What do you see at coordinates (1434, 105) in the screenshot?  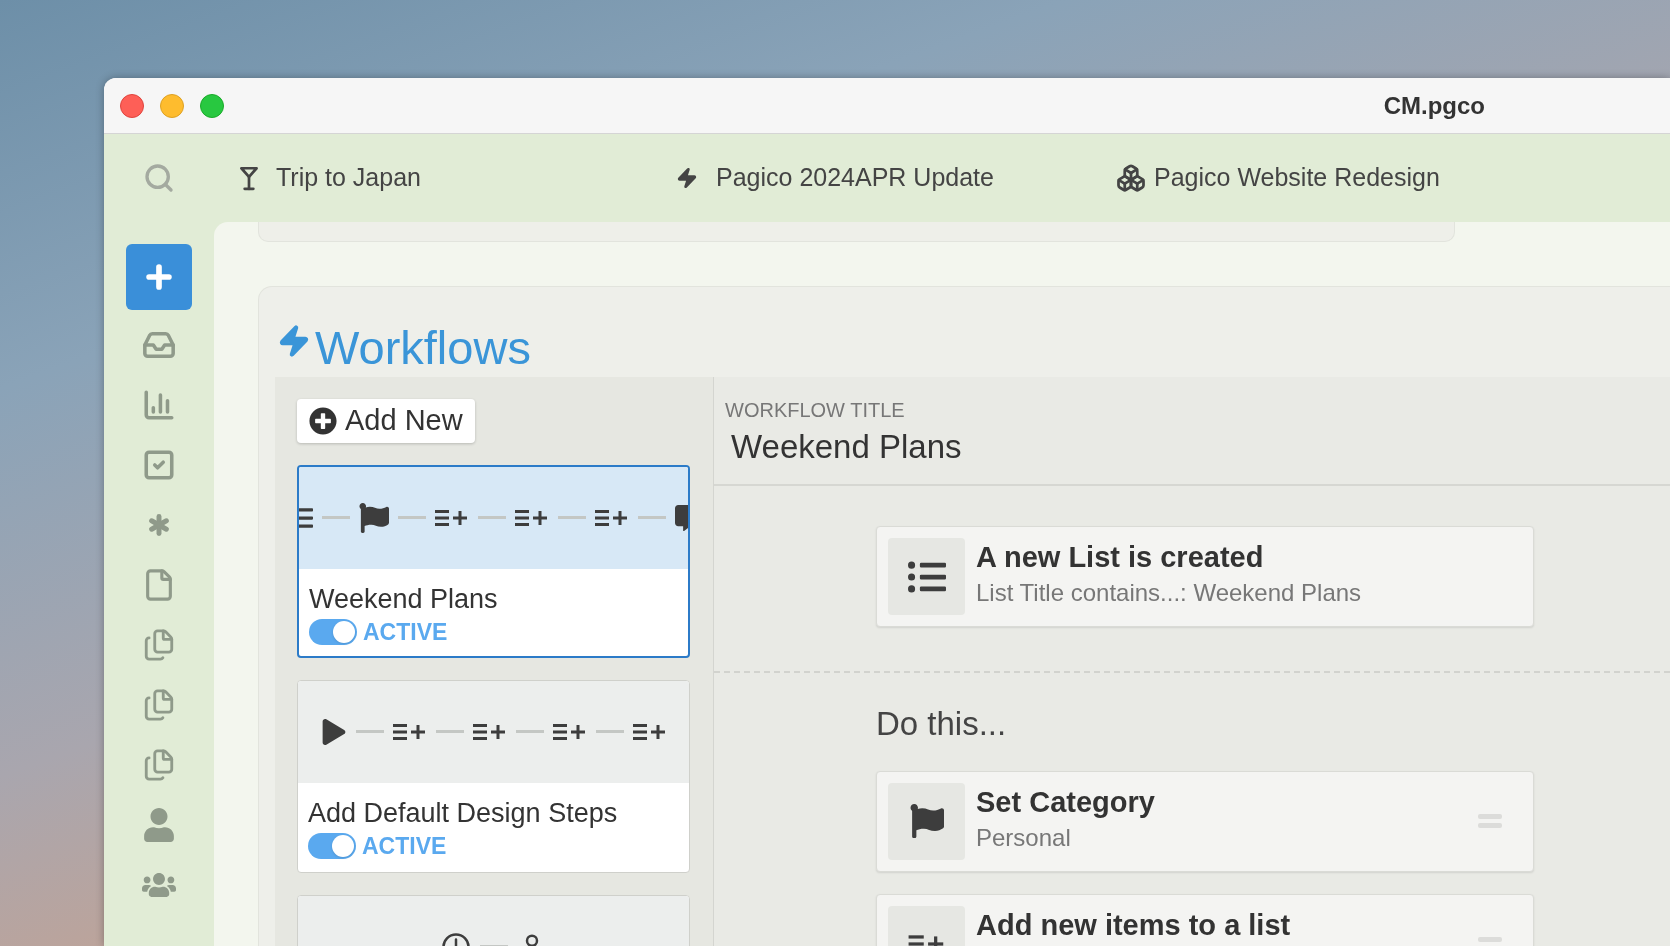 I see `window-title: CM.pgco` at bounding box center [1434, 105].